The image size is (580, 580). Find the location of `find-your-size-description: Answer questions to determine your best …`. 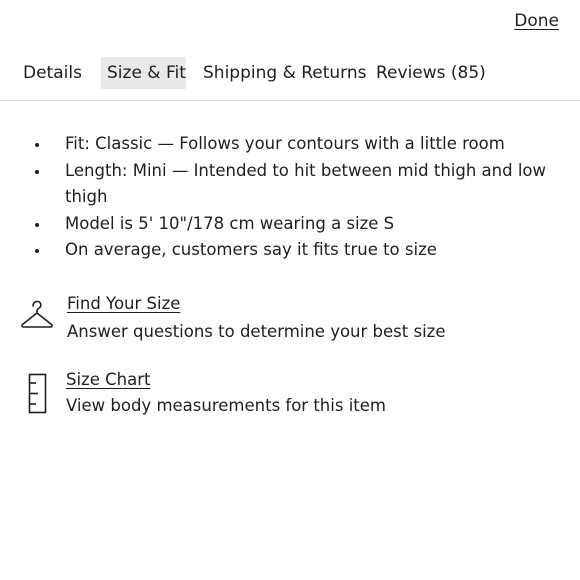

find-your-size-description: Answer questions to determine your best … is located at coordinates (256, 331).